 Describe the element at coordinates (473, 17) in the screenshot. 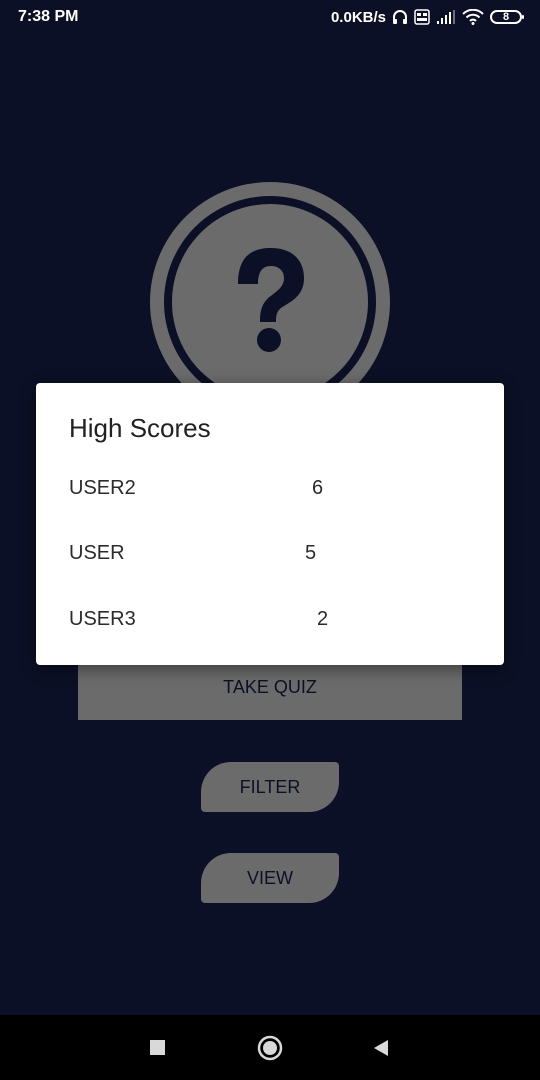

I see `wifi-icon` at that location.